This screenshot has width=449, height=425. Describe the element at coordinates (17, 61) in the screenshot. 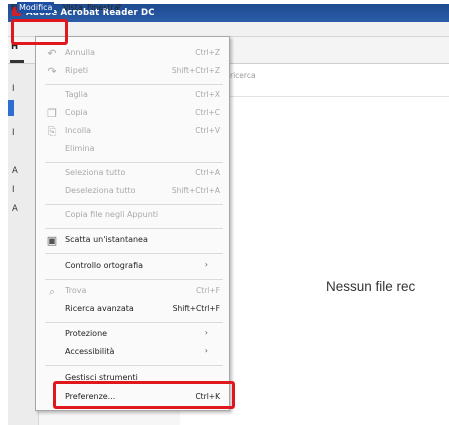

I see `active-tab-indicator` at that location.